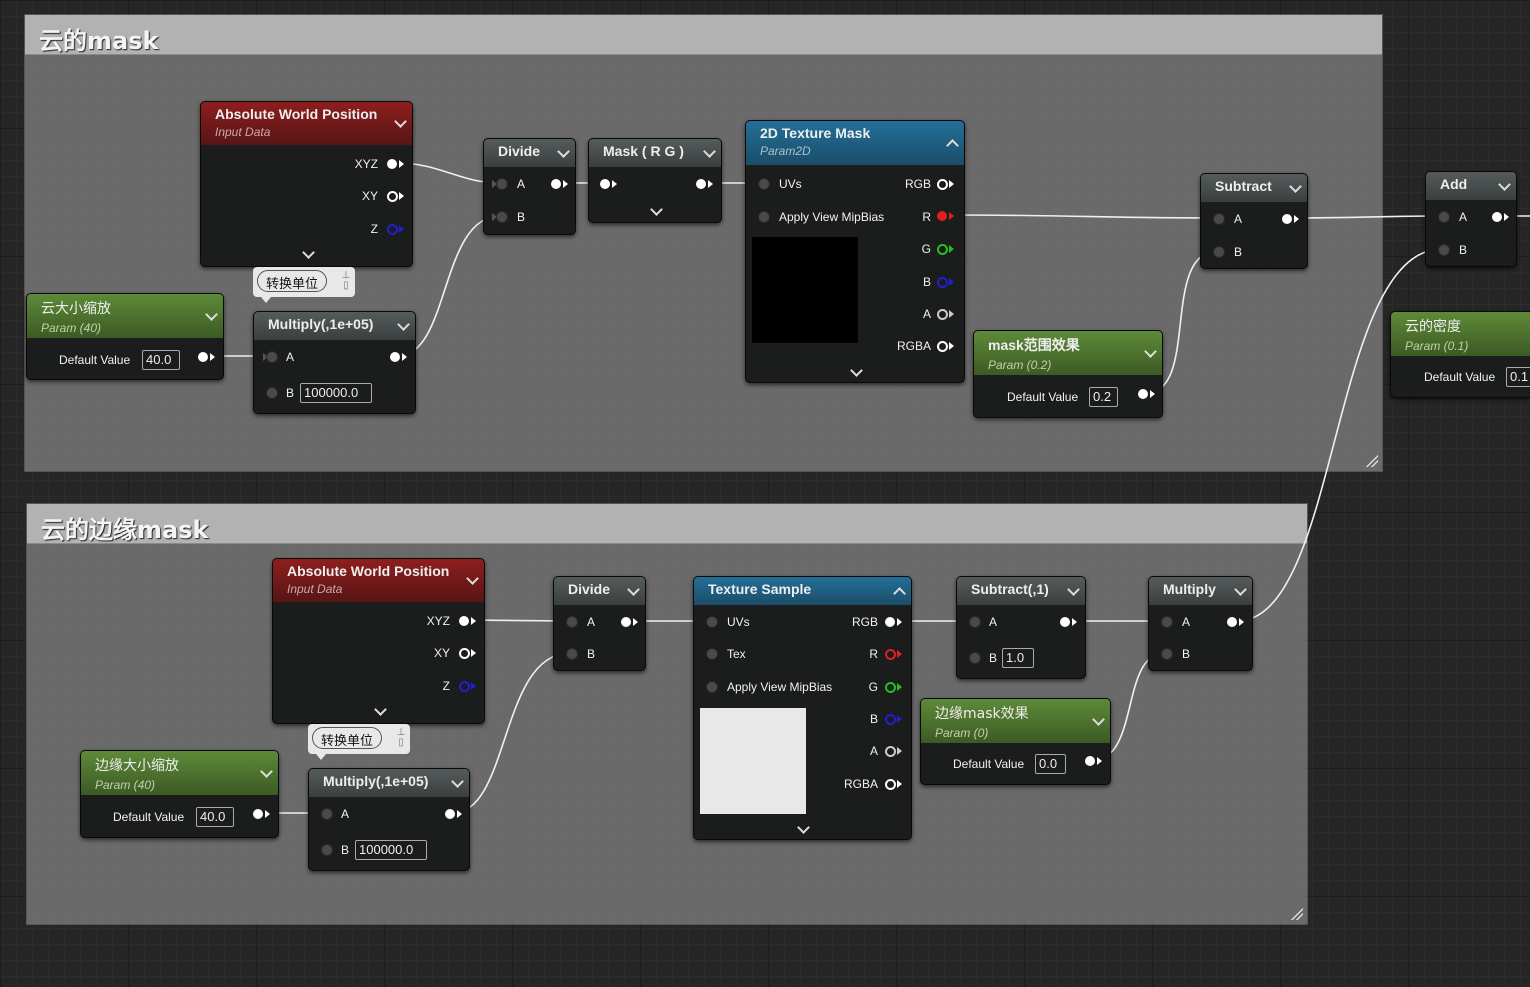 The image size is (1530, 987). Describe the element at coordinates (1018, 658) in the screenshot. I see `b-value-field: 1.0` at that location.